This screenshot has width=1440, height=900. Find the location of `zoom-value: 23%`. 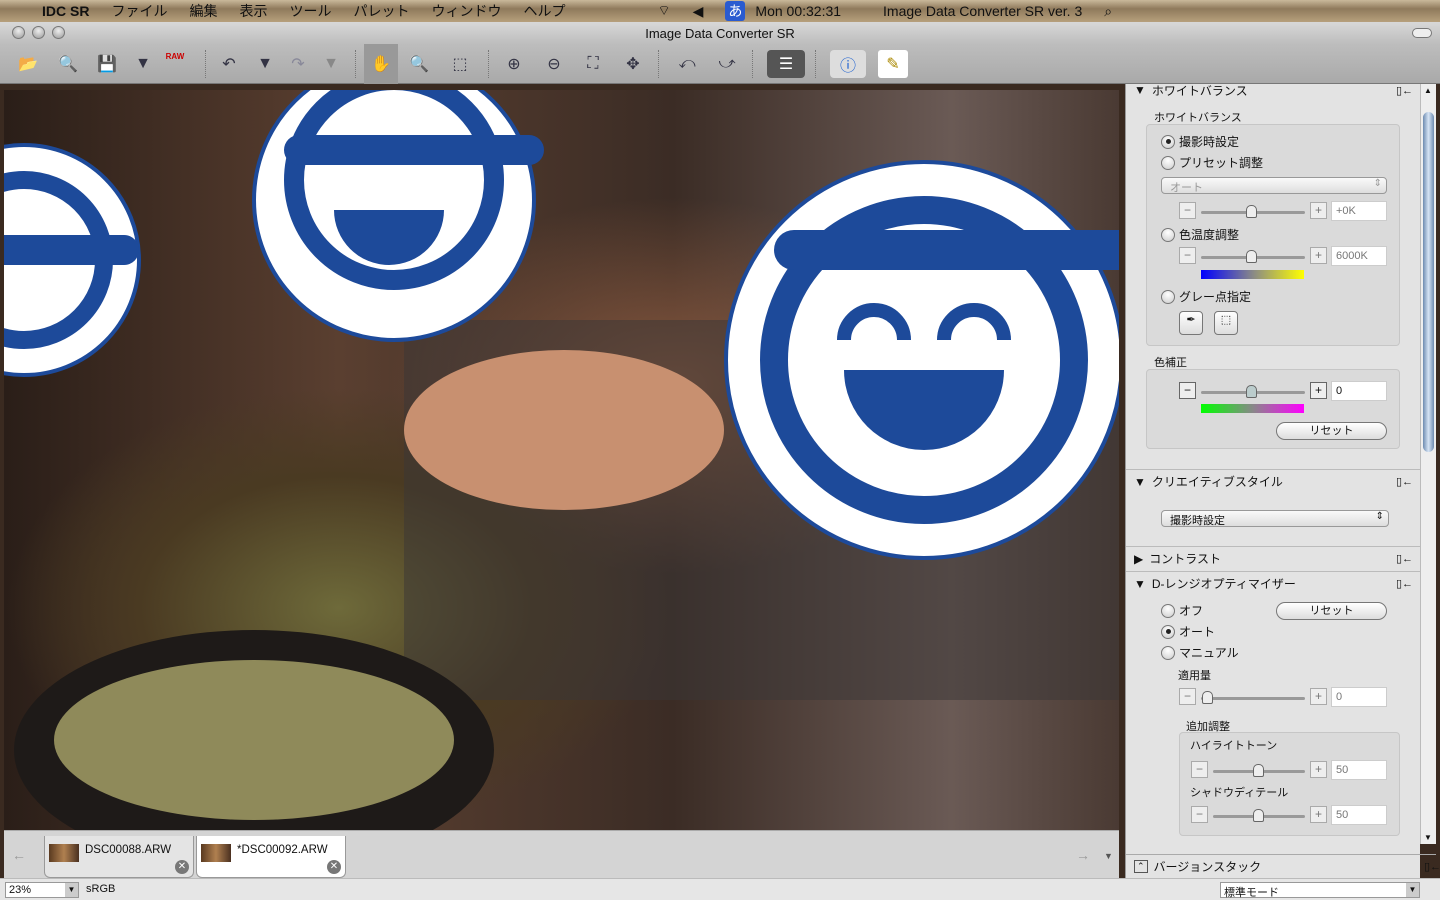

zoom-value: 23% is located at coordinates (20, 890).